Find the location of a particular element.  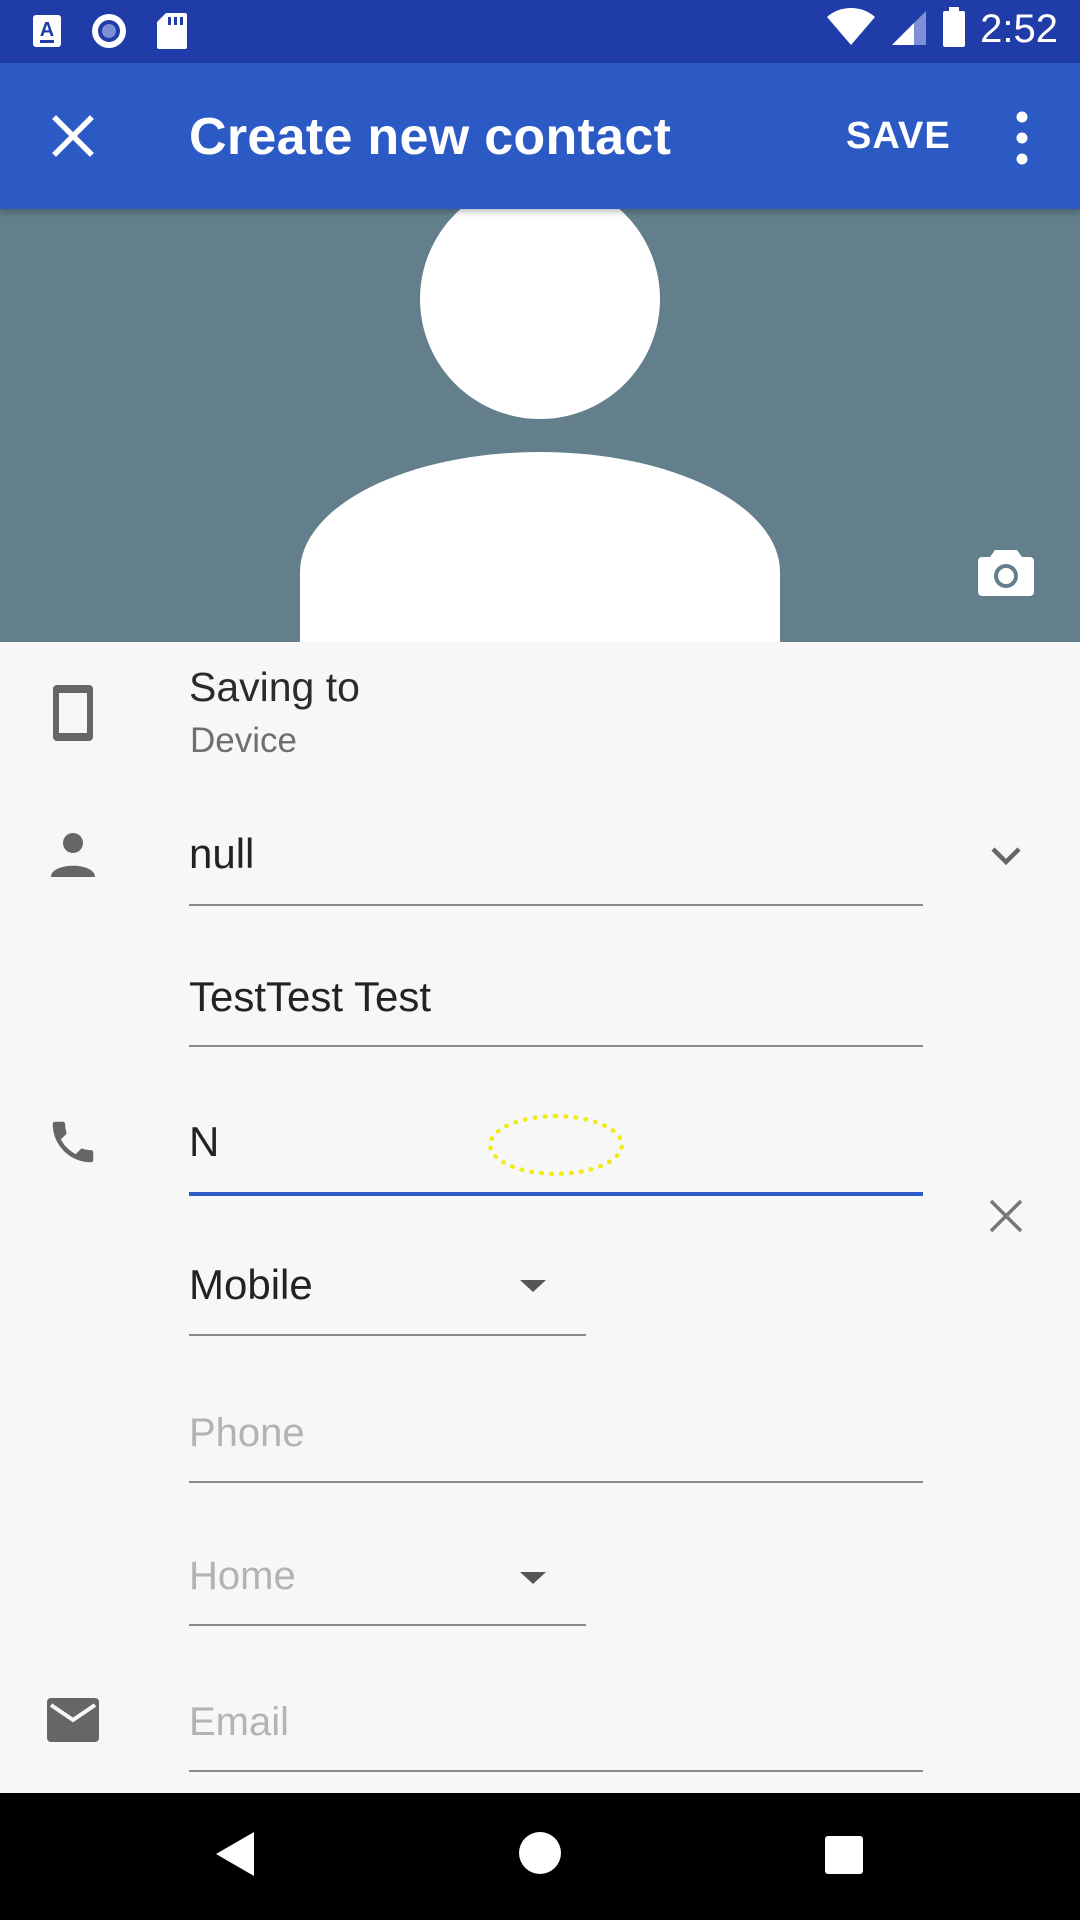

phone-type-select: Mobile is located at coordinates (251, 1285).